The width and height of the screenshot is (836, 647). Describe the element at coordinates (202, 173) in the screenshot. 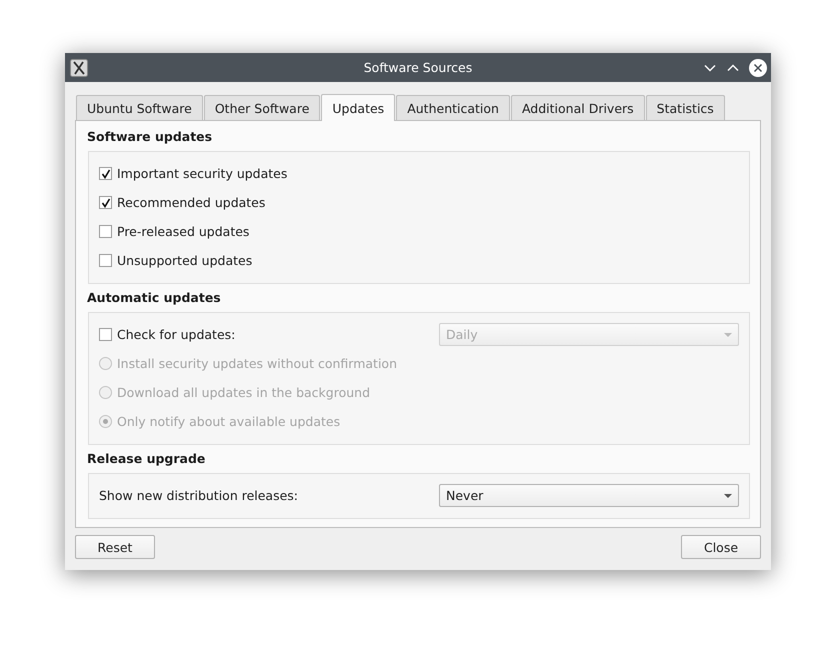

I see `checkbox-label: Important security updates` at that location.